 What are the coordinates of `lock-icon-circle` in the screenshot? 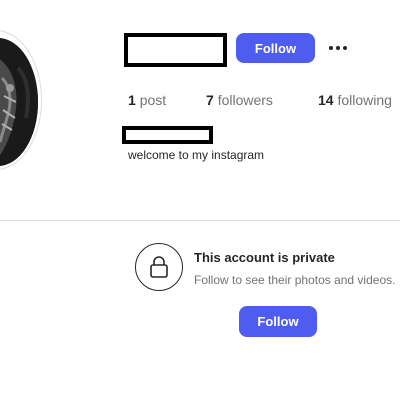 It's located at (159, 267).